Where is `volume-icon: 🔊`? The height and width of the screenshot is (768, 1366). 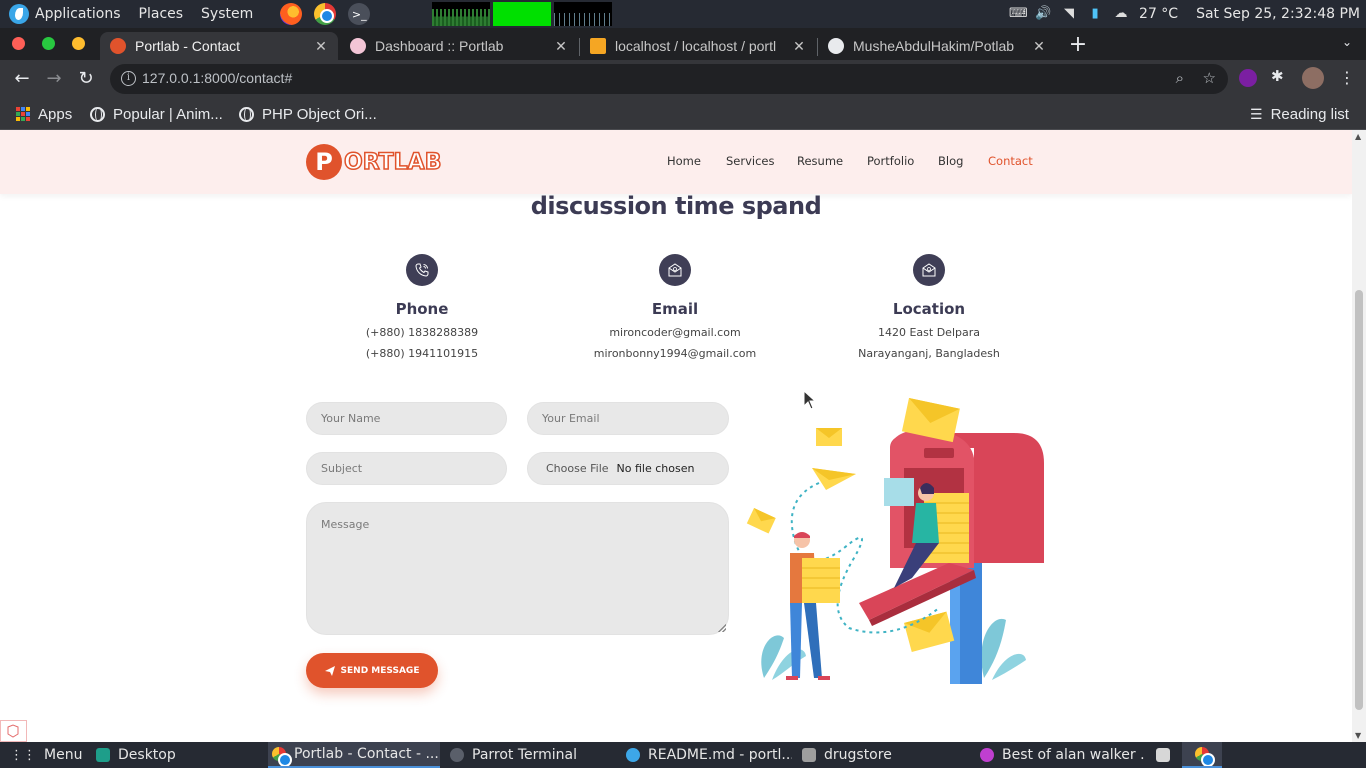 volume-icon: 🔊 is located at coordinates (1043, 14).